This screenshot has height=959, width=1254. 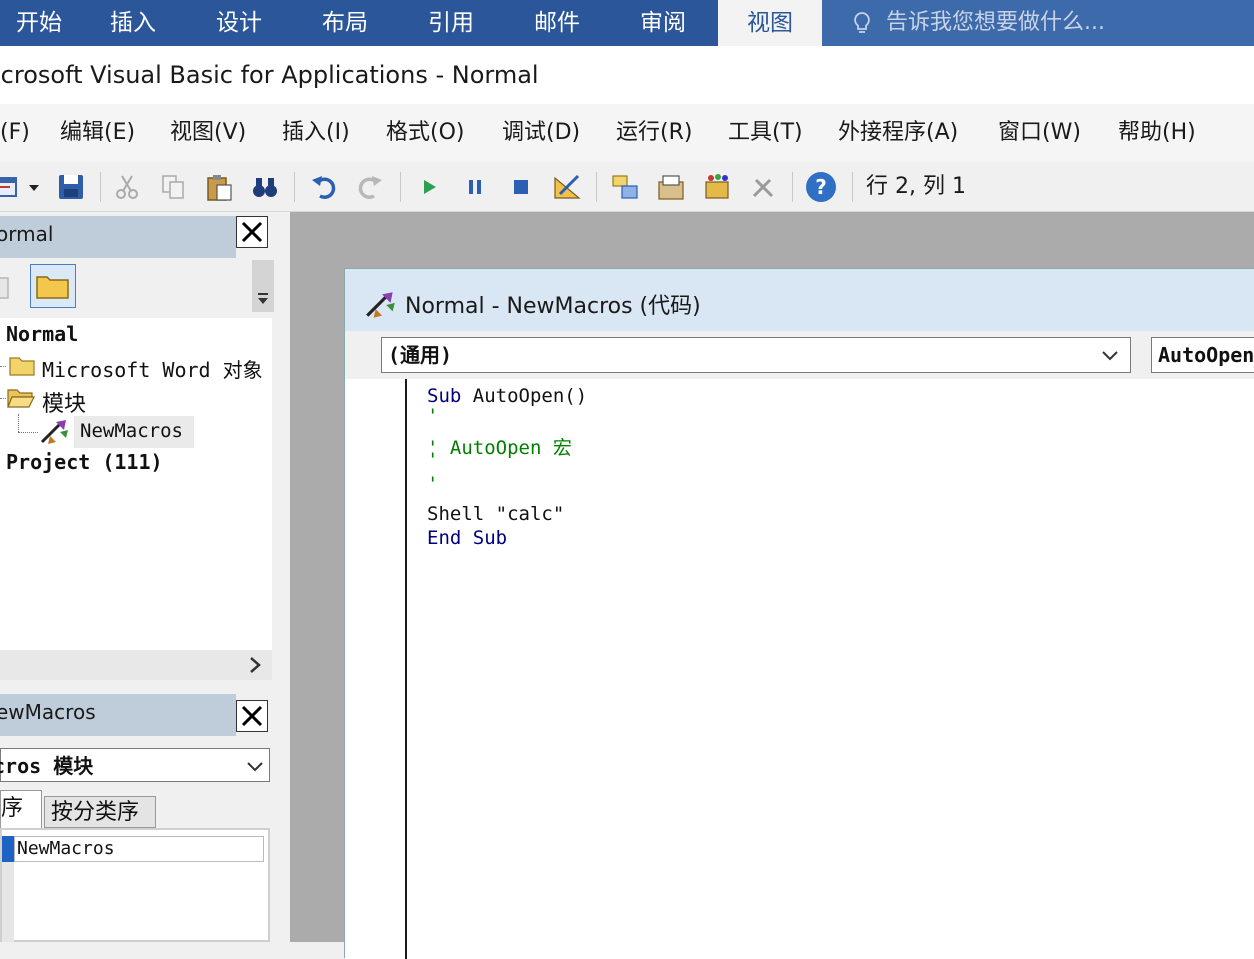 I want to click on menu-help: 帮助(H), so click(x=1157, y=133).